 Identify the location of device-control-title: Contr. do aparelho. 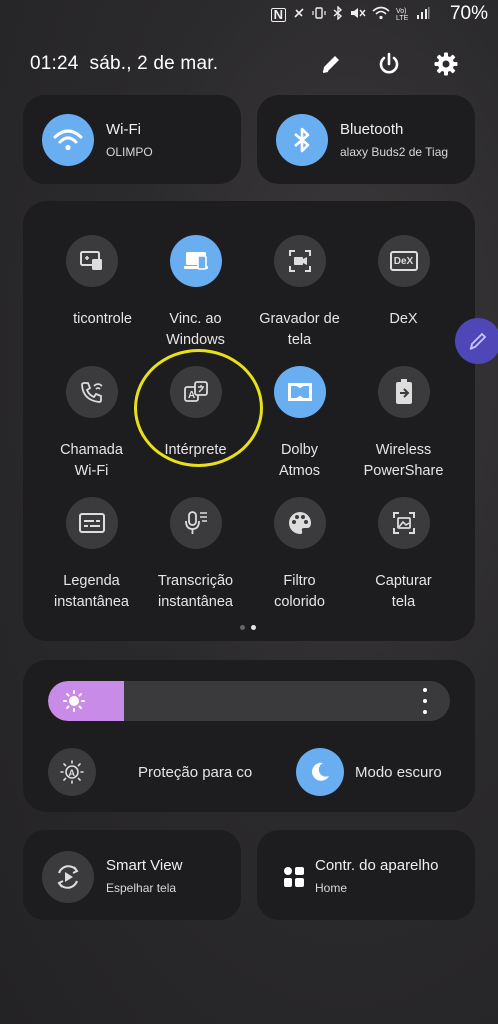
(377, 865).